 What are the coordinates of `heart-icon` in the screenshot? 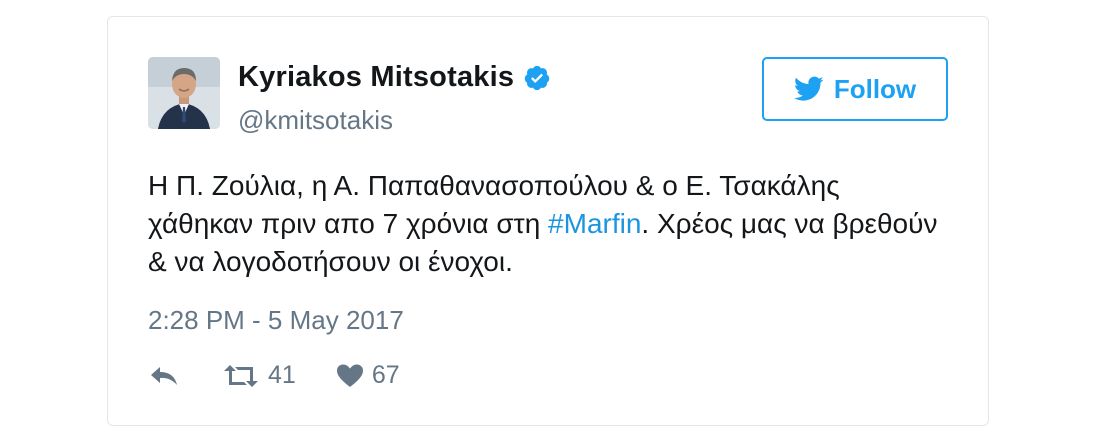 It's located at (349, 375).